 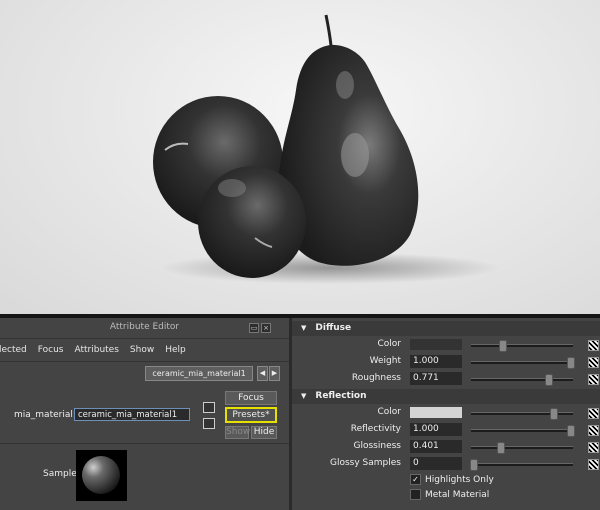 What do you see at coordinates (274, 373) in the screenshot?
I see `tab-next-icon: ▶` at bounding box center [274, 373].